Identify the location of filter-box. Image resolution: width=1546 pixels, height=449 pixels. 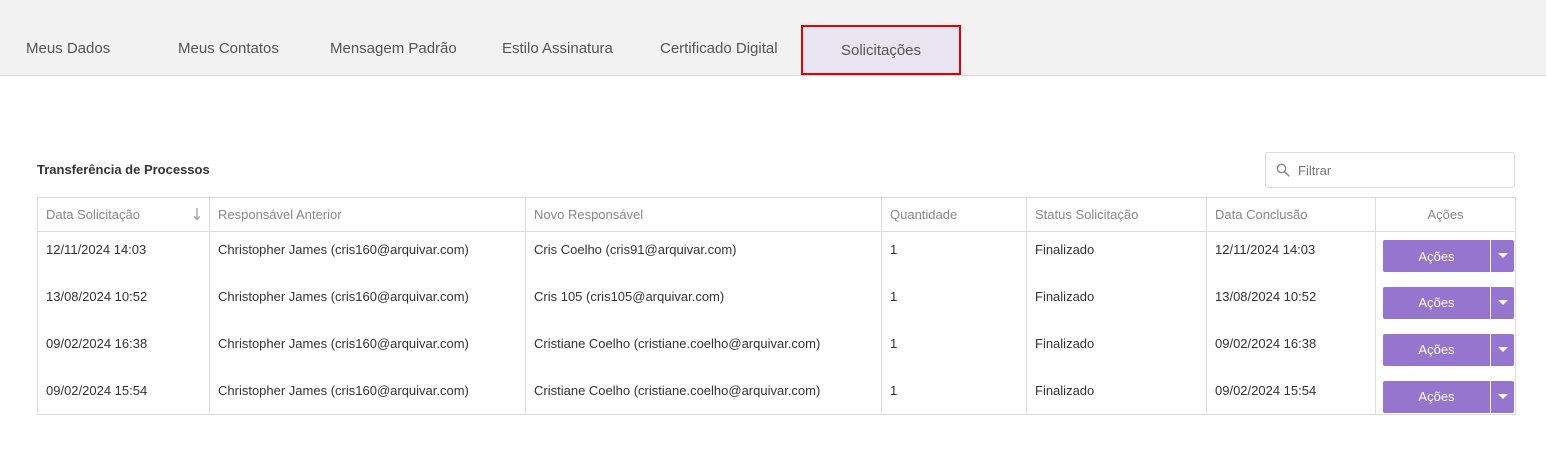
(1390, 170).